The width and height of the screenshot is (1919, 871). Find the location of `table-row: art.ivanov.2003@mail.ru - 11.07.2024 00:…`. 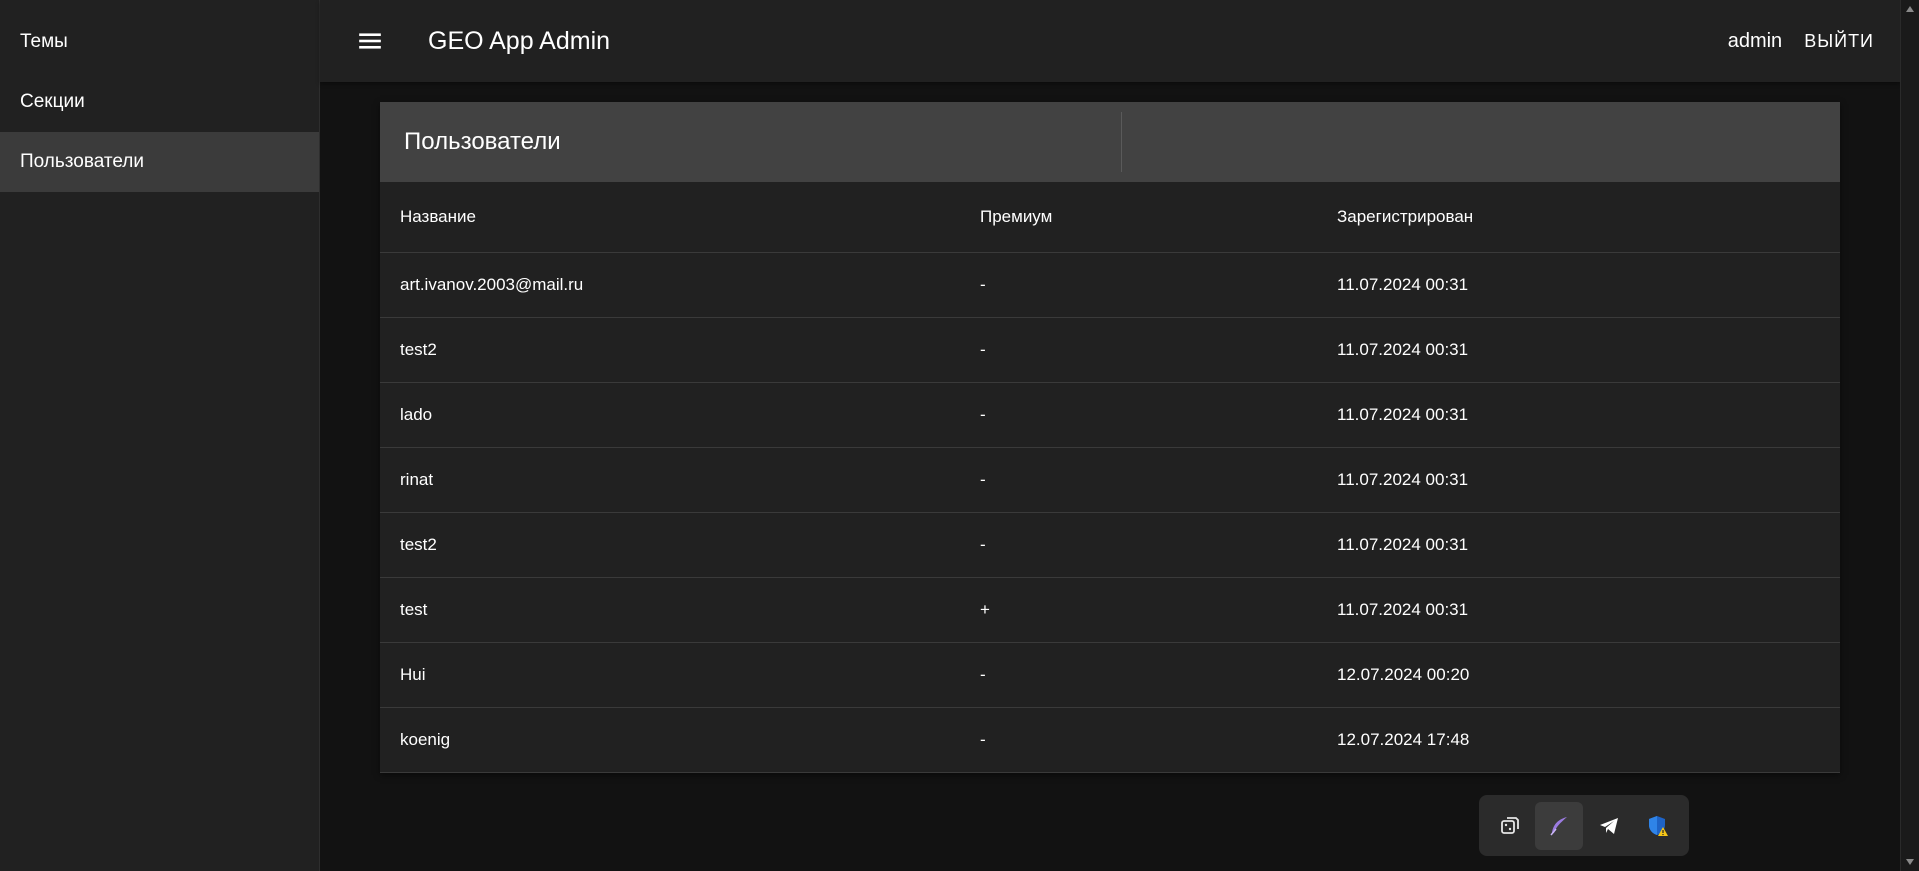

table-row: art.ivanov.2003@mail.ru - 11.07.2024 00:… is located at coordinates (1110, 285).